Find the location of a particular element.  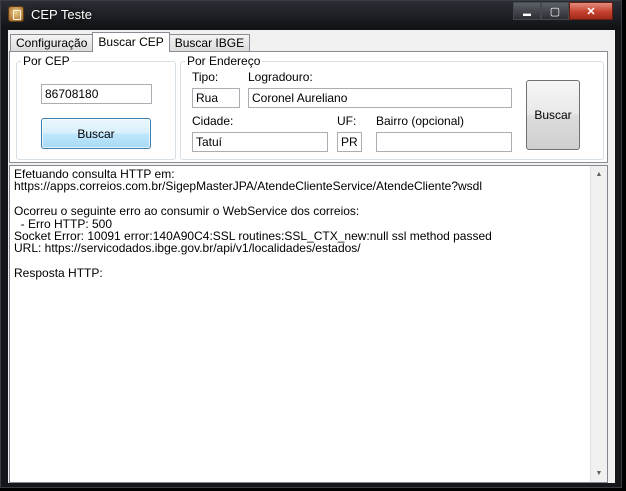

bairro-input is located at coordinates (444, 142).